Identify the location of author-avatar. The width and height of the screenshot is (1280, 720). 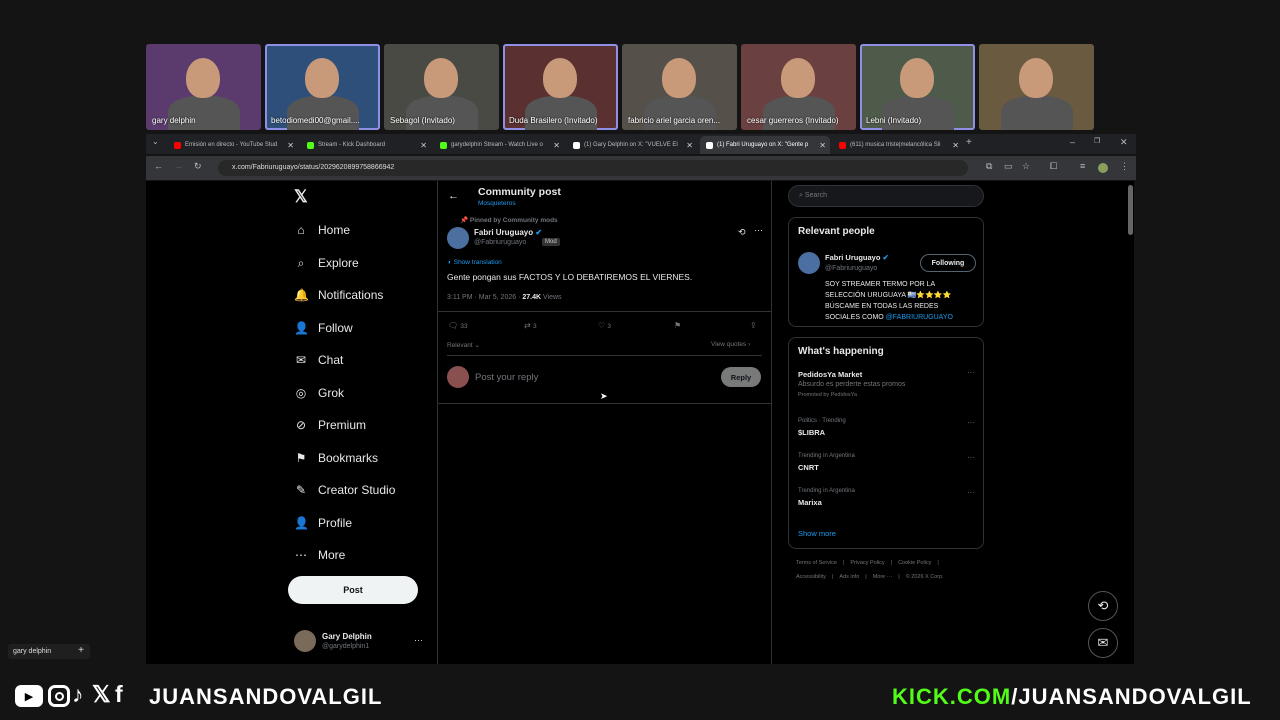
(458, 238).